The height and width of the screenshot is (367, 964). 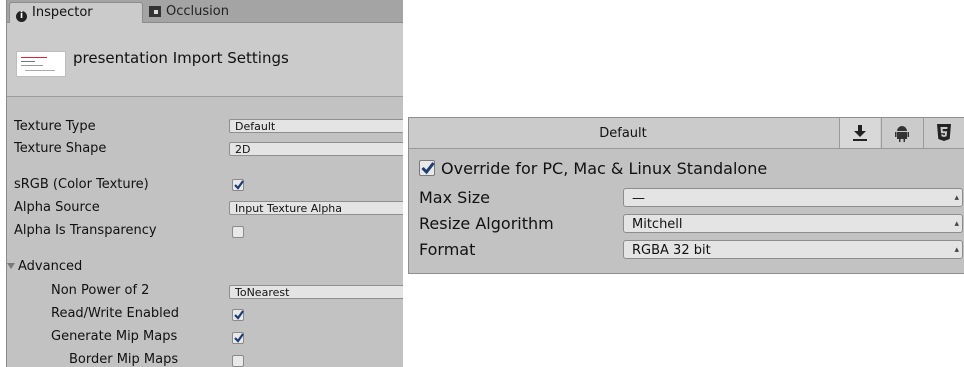 I want to click on texture-shape-label: Texture Shape, so click(x=60, y=148).